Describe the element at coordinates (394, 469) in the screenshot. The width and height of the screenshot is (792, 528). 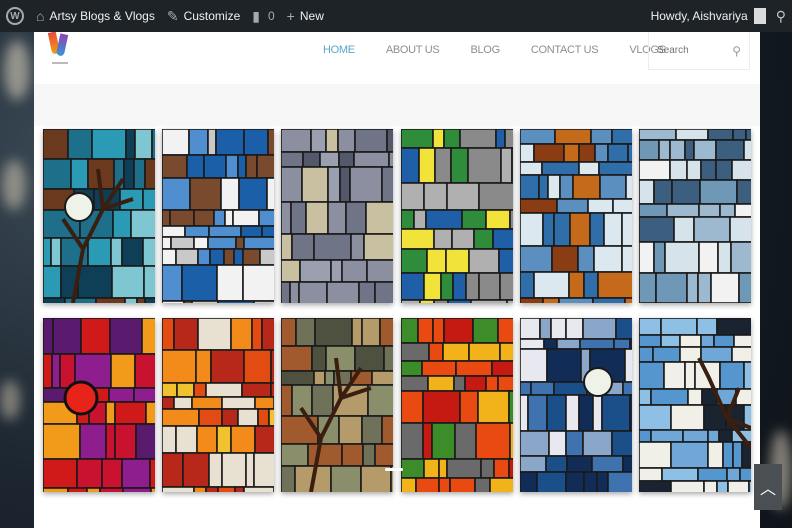
I see `slider-indicator` at that location.